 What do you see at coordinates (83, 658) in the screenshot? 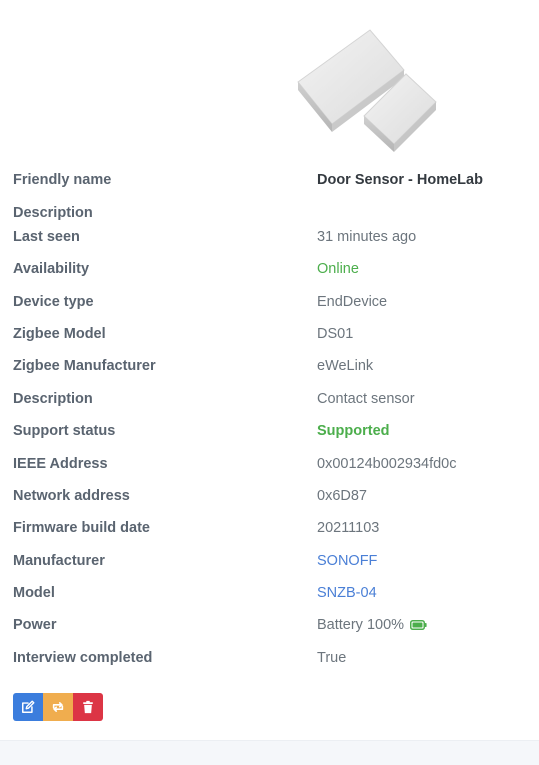
I see `property-label: Interview completed` at bounding box center [83, 658].